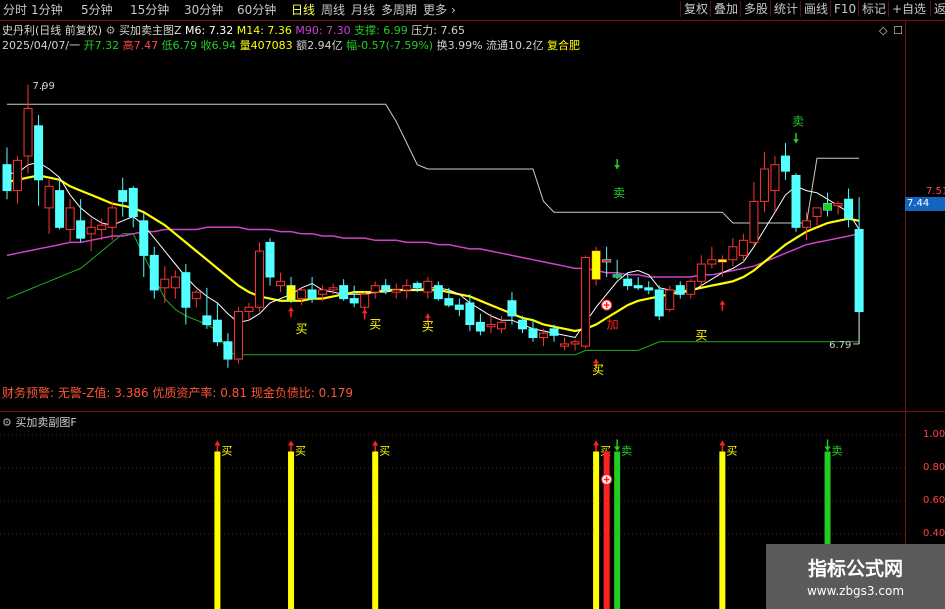 Image resolution: width=945 pixels, height=609 pixels. What do you see at coordinates (563, 45) in the screenshot?
I see `concept-tag: 复合肥` at bounding box center [563, 45].